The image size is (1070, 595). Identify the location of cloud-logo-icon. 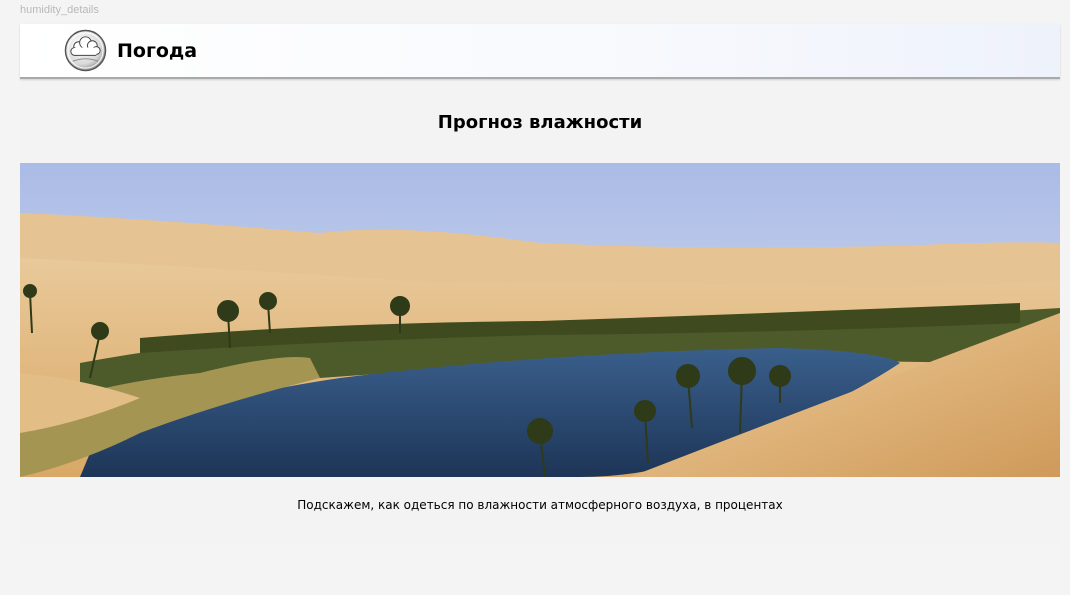
(85, 50).